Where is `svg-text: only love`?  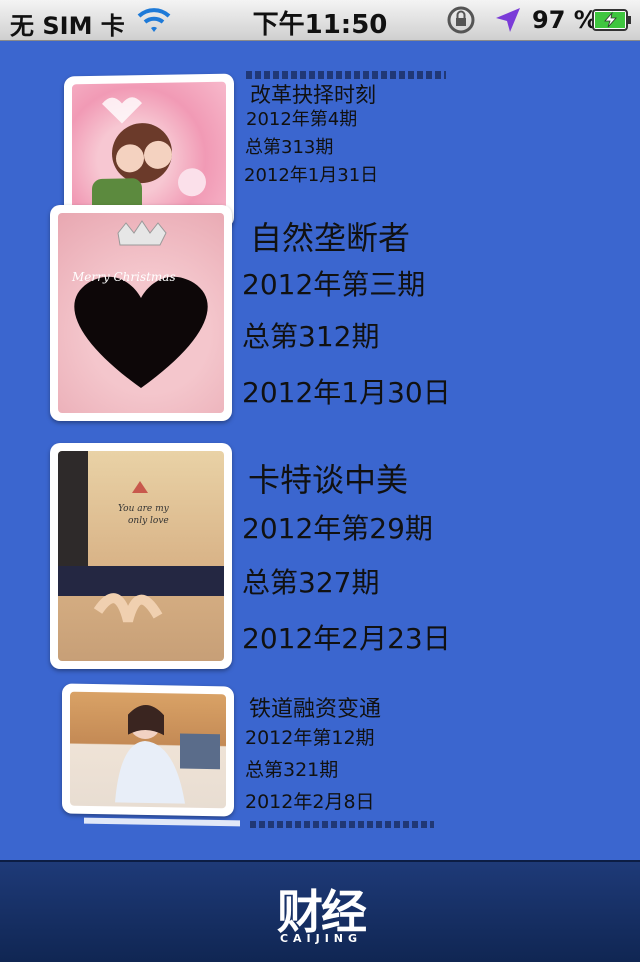
svg-text: only love is located at coordinates (148, 521).